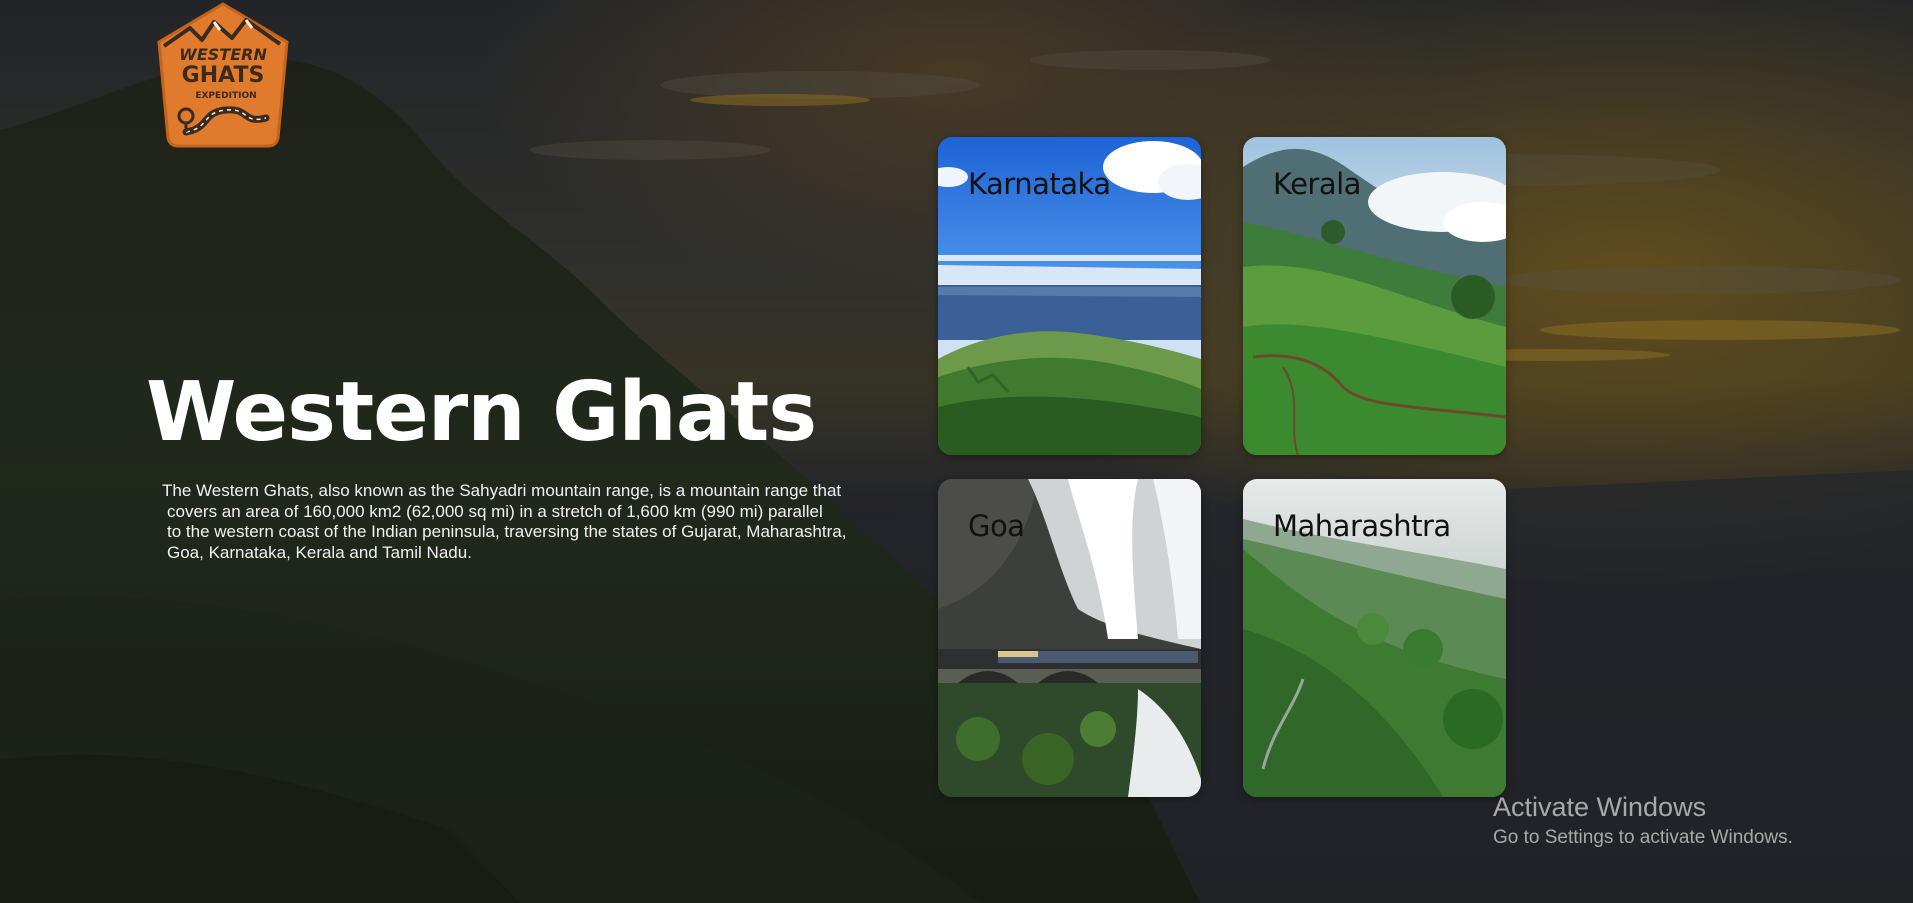 The height and width of the screenshot is (903, 1913). Describe the element at coordinates (1069, 638) in the screenshot. I see `card-goa: Goa` at that location.